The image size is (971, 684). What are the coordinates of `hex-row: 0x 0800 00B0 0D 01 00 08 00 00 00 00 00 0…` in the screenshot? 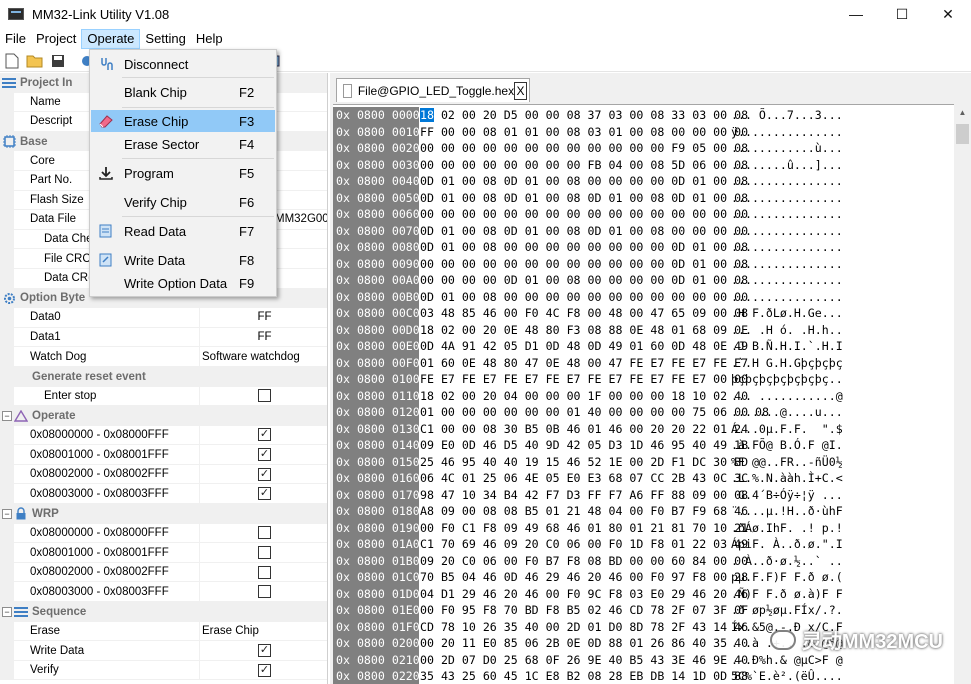 It's located at (643, 296).